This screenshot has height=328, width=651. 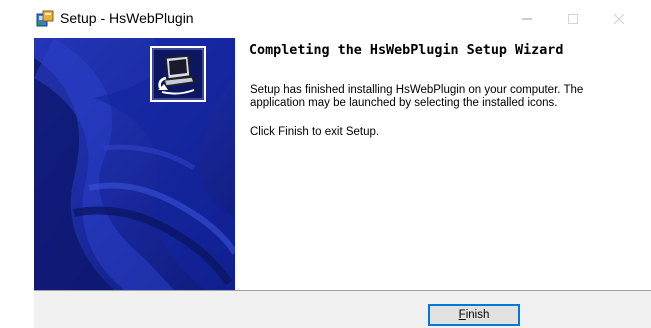 What do you see at coordinates (406, 50) in the screenshot?
I see `page-title: Completing the HsWebPlugin Setup Wizard` at bounding box center [406, 50].